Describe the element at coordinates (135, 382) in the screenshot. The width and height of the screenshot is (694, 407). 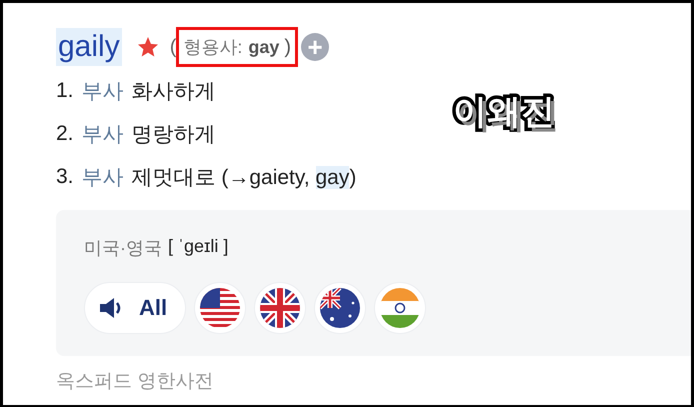
I see `dictionary-source: 옥스퍼드 영한사전` at that location.